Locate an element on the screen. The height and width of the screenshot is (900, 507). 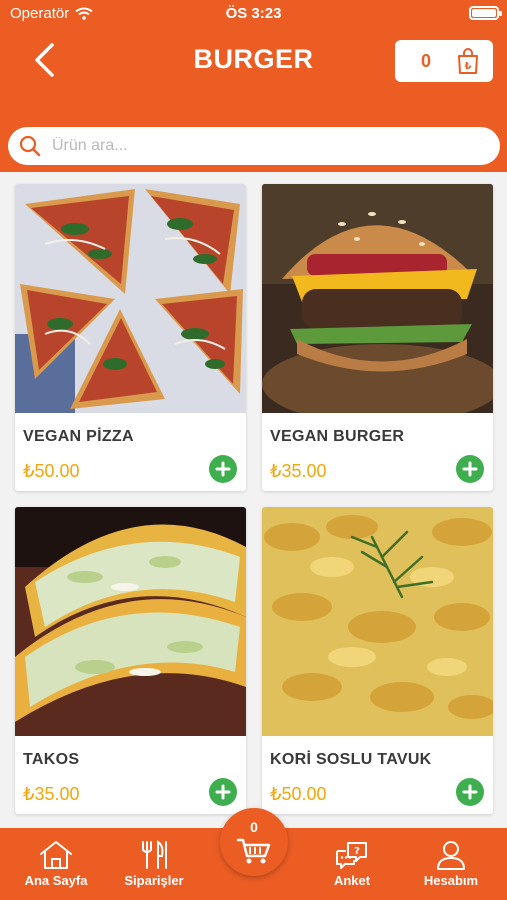
search-bar is located at coordinates (254, 146).